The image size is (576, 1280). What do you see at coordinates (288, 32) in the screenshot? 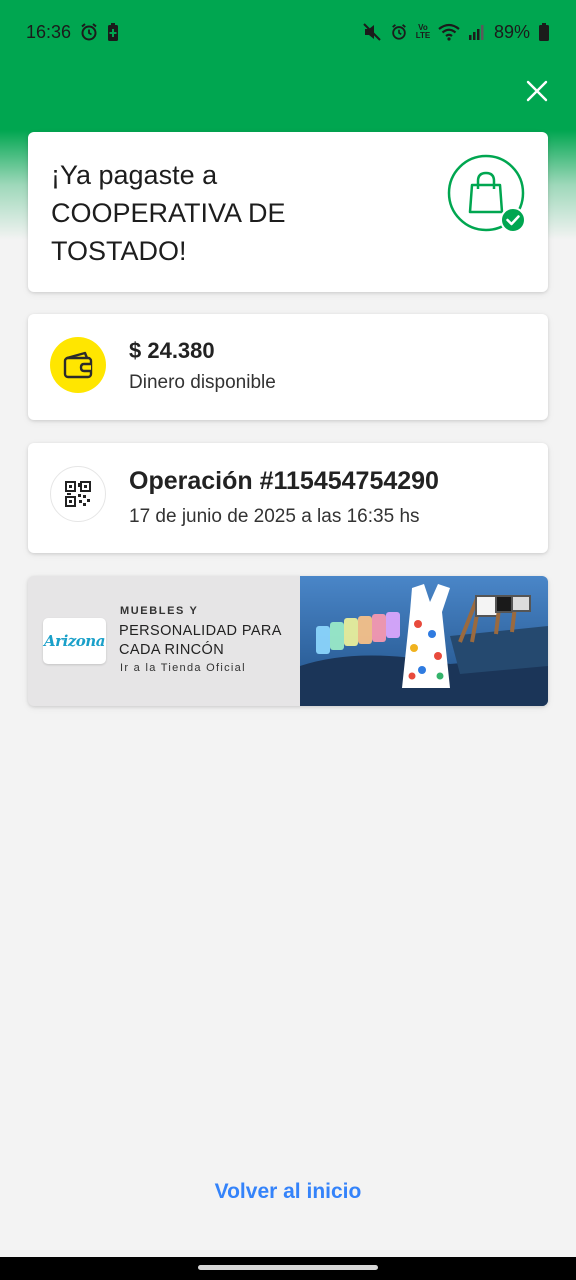
I see `status-bar: 16:36 Vo LTE 89%` at bounding box center [288, 32].